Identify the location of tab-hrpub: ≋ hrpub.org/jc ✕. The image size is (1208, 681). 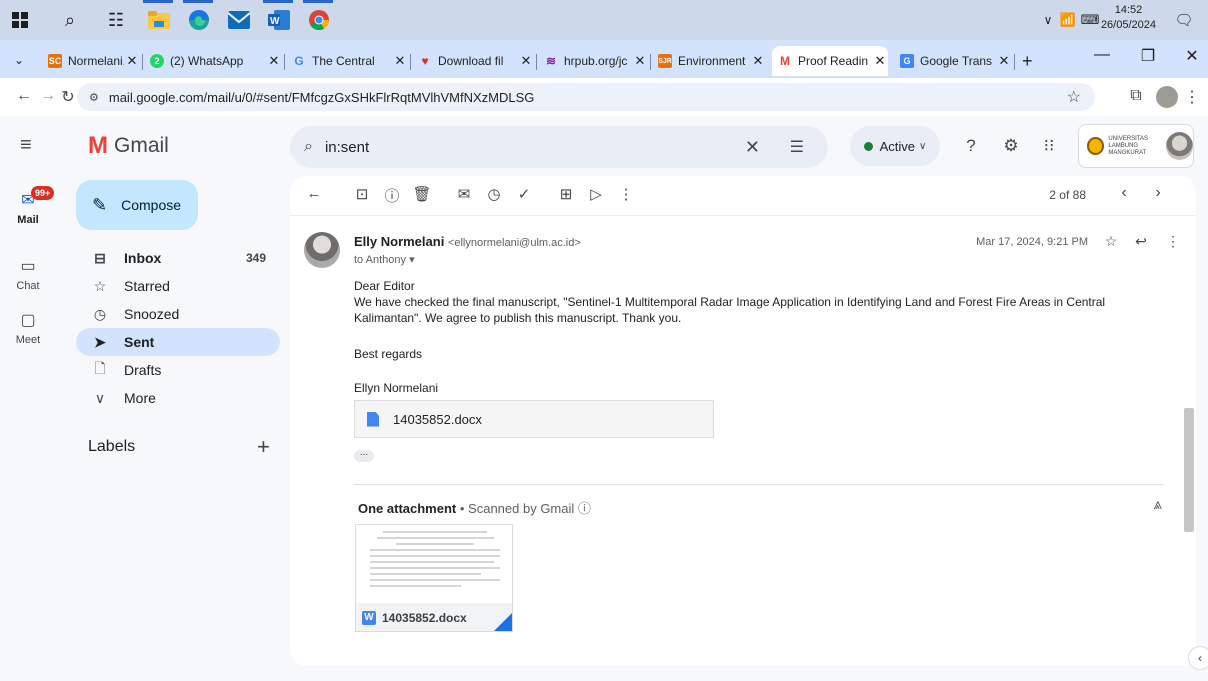
(593, 61).